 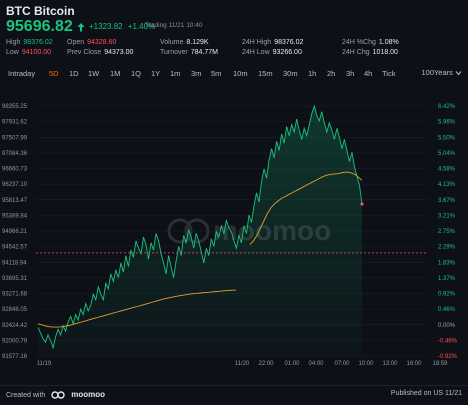 What do you see at coordinates (448, 357) in the screenshot?
I see `pct-tick-label: -0.92%` at bounding box center [448, 357].